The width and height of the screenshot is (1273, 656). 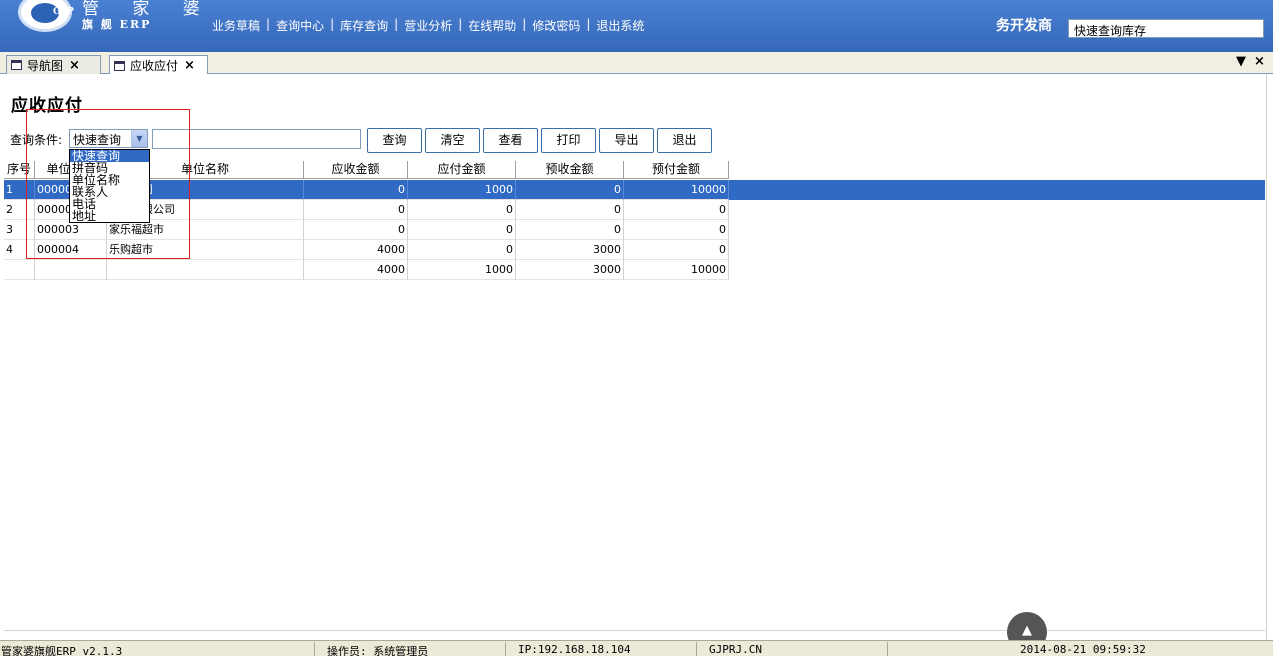 What do you see at coordinates (154, 66) in the screenshot?
I see `tab-label: 应收应付` at bounding box center [154, 66].